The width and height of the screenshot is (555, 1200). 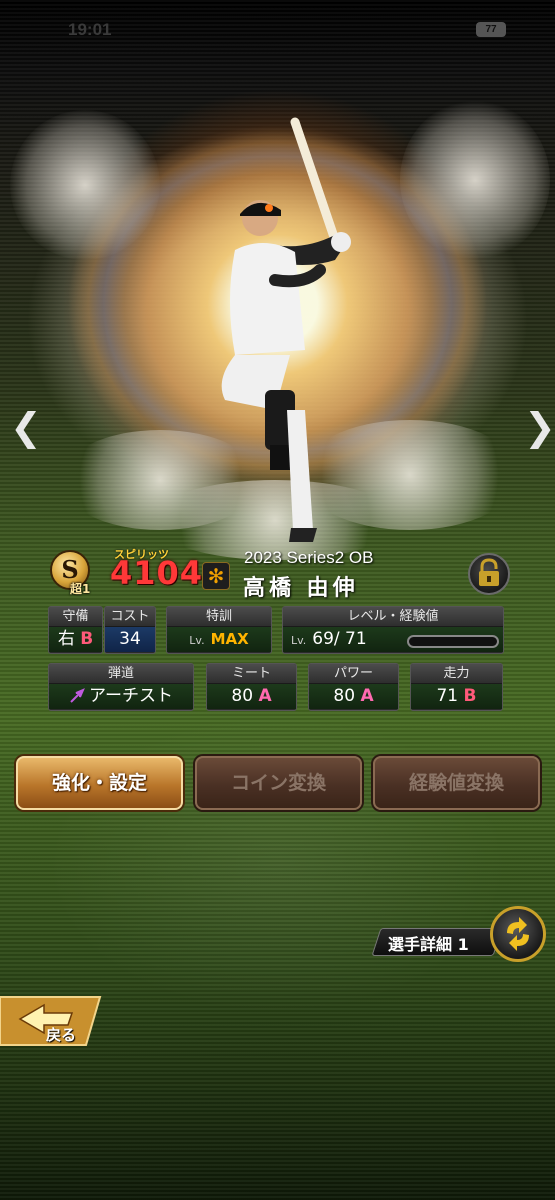 I want to click on status-time: 19:01, so click(x=90, y=29).